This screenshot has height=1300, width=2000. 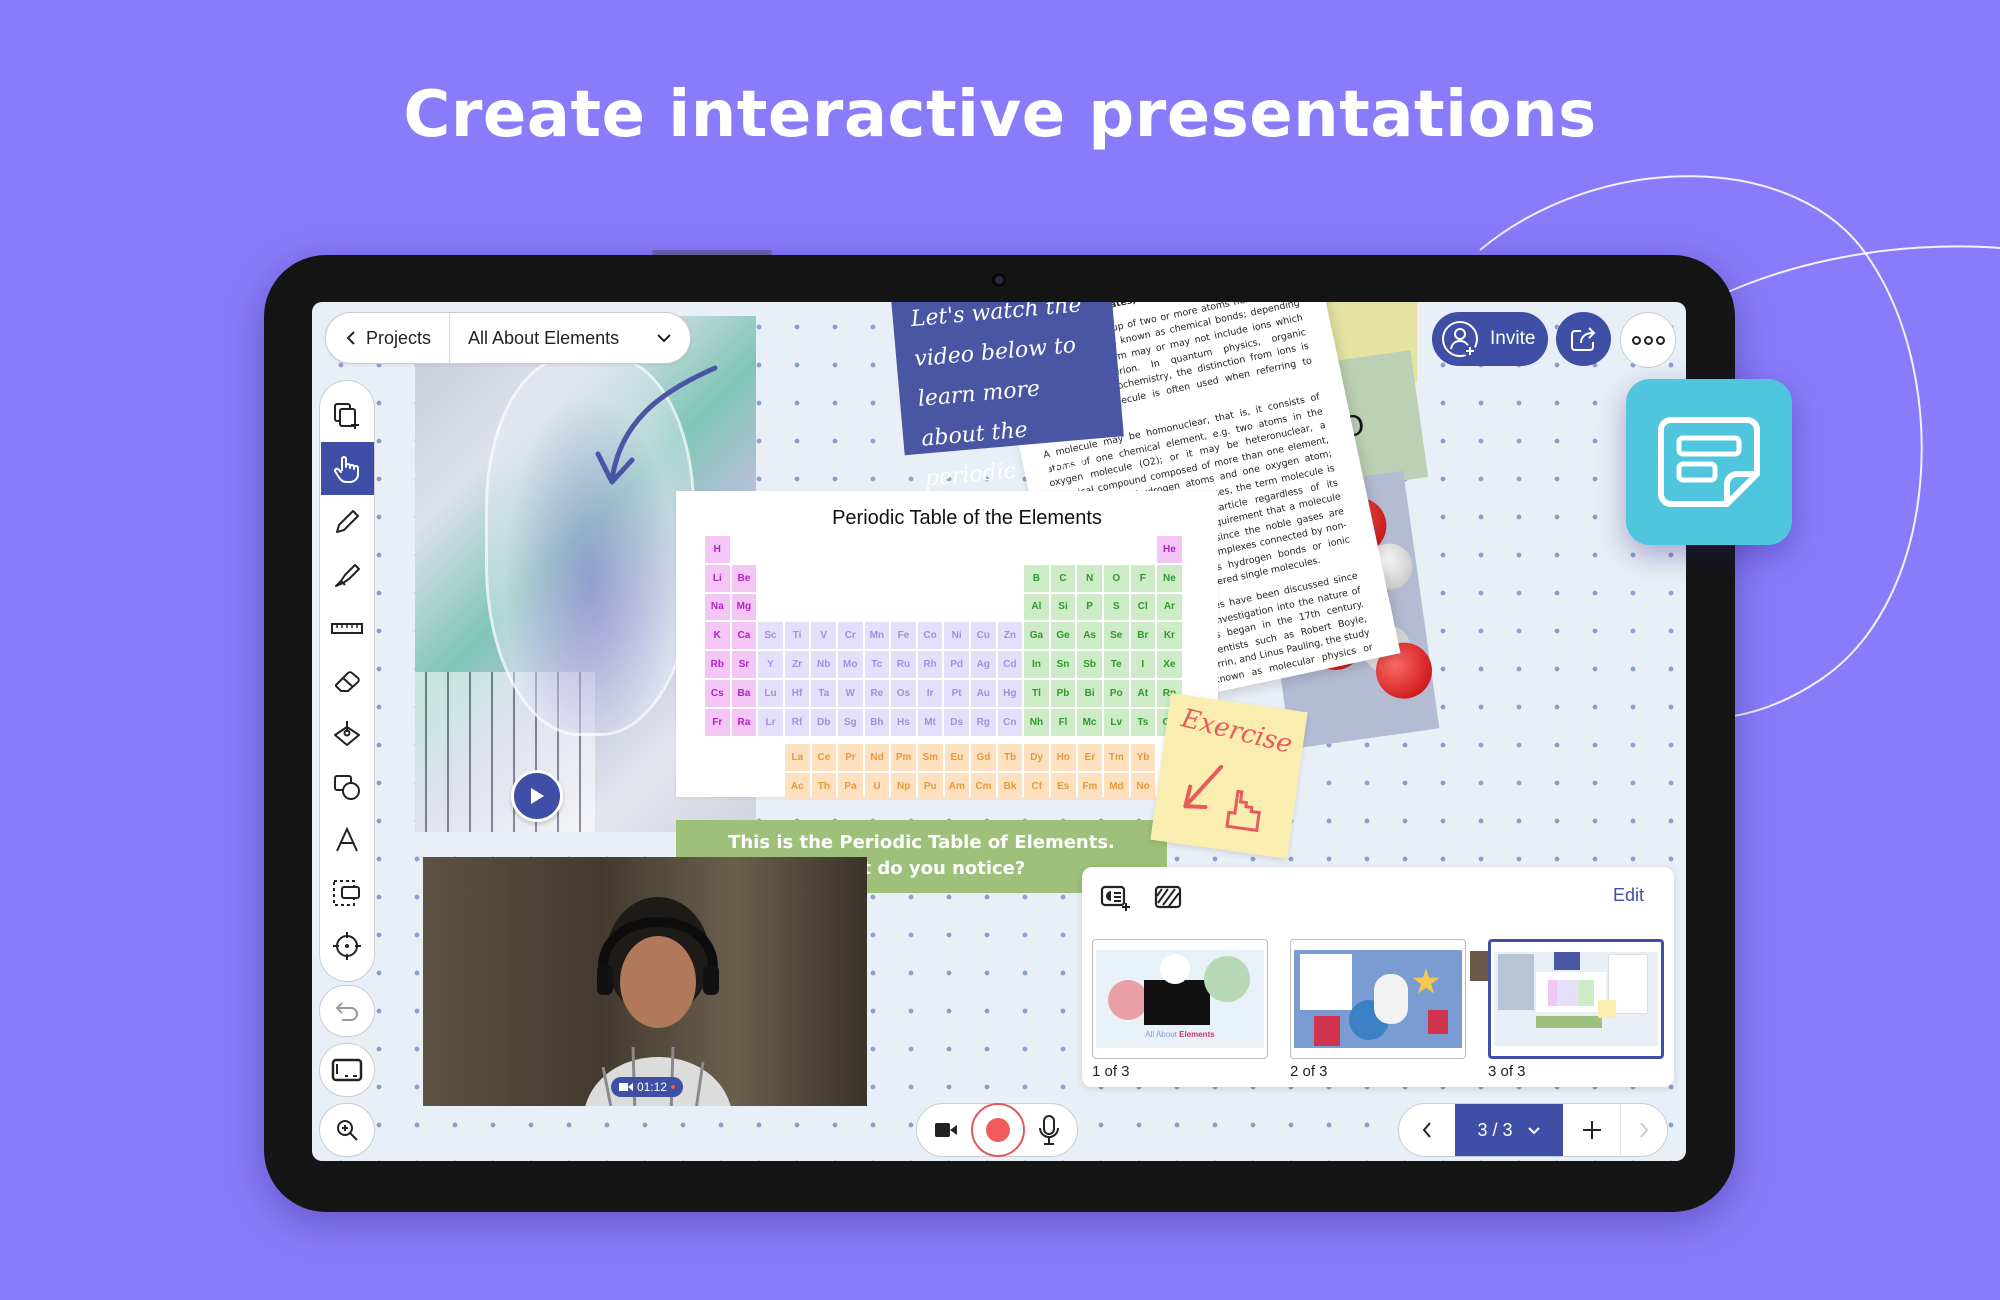 What do you see at coordinates (660, 427) in the screenshot?
I see `arrow-annotation` at bounding box center [660, 427].